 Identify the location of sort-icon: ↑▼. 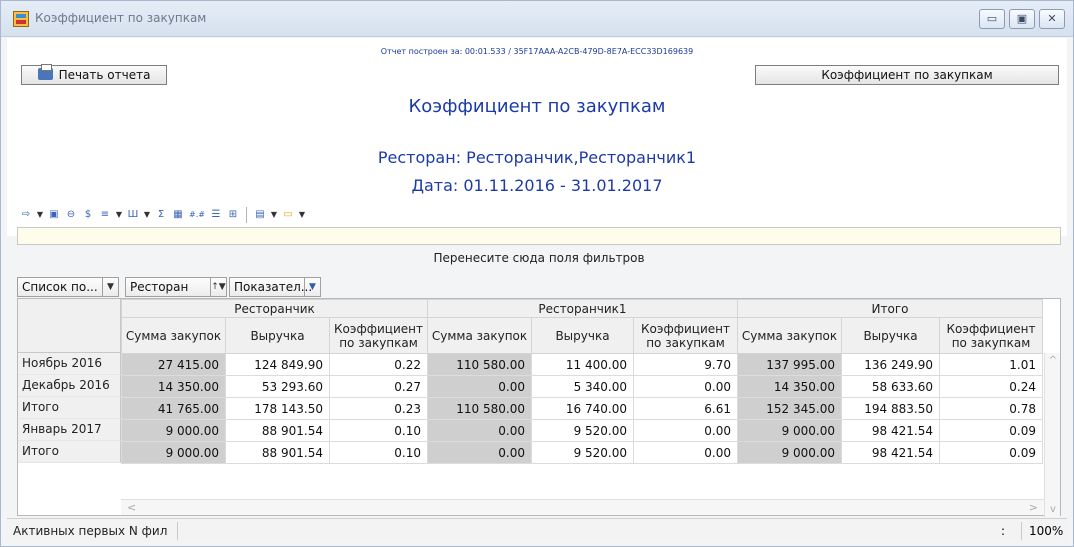
(218, 287).